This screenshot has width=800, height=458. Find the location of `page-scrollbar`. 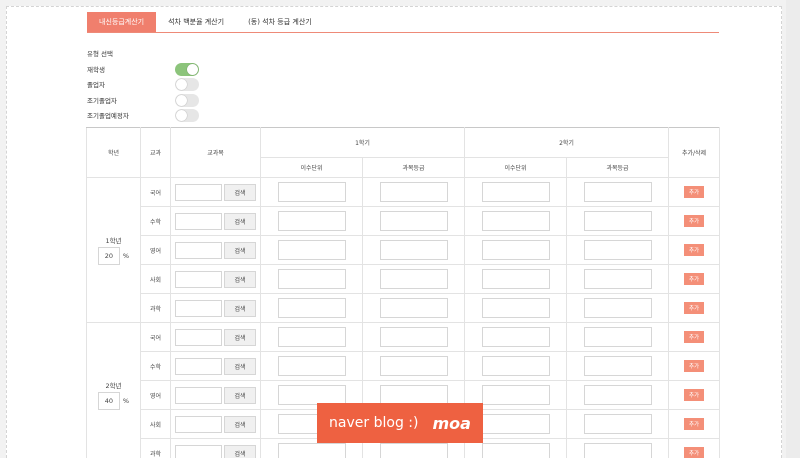

page-scrollbar is located at coordinates (793, 229).